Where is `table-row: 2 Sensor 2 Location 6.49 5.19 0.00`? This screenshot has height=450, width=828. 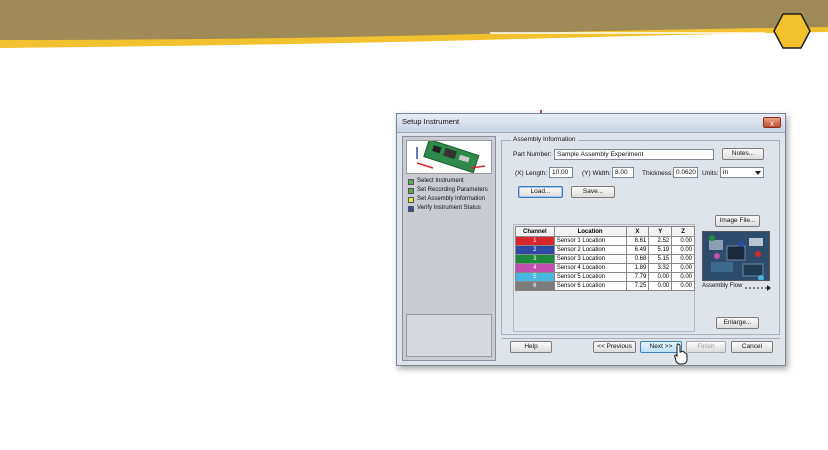 table-row: 2 Sensor 2 Location 6.49 5.19 0.00 is located at coordinates (605, 250).